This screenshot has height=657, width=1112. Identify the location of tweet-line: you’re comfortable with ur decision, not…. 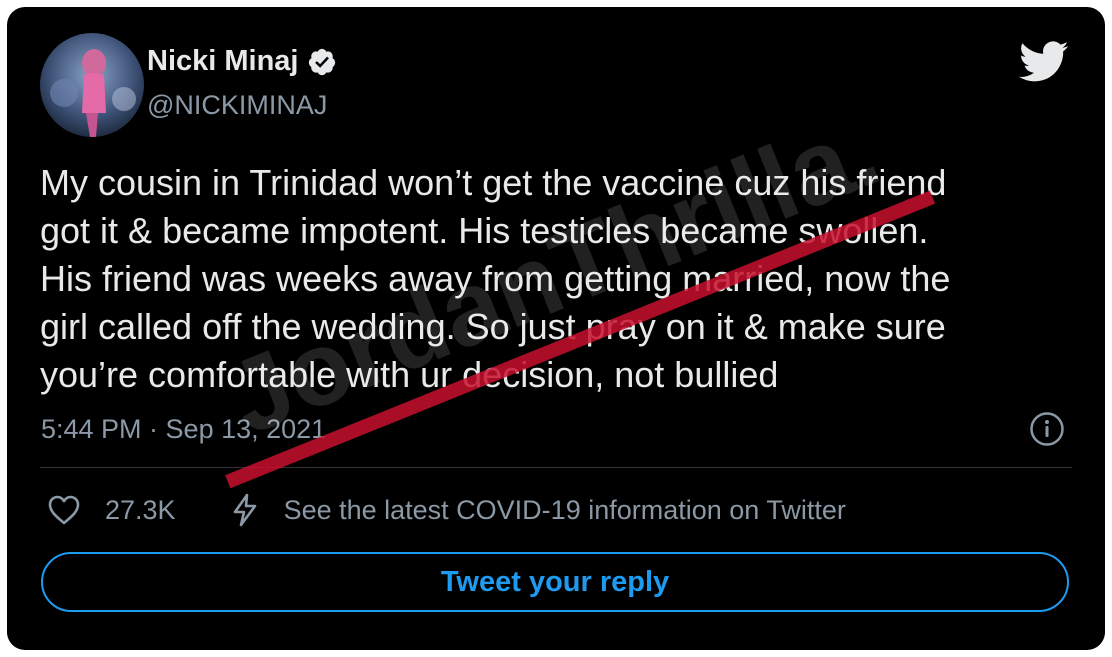
(409, 374).